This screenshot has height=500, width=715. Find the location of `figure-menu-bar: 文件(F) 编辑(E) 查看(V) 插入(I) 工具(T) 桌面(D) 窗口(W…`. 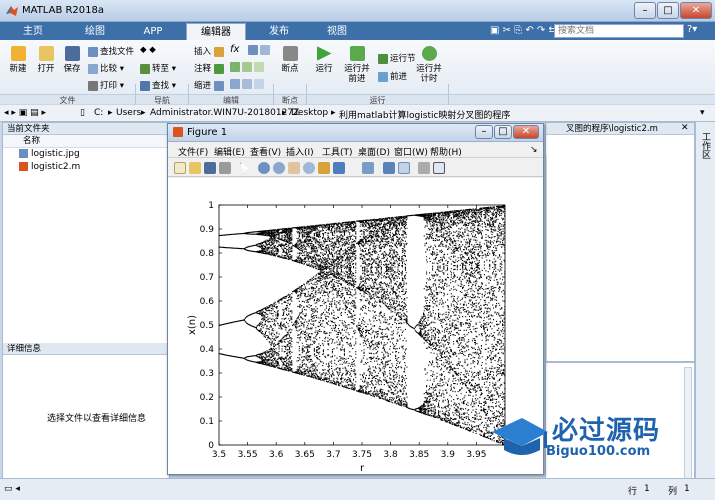

figure-menu-bar: 文件(F) 编辑(E) 查看(V) 插入(I) 工具(T) 桌面(D) 窗口(W… is located at coordinates (355, 150).